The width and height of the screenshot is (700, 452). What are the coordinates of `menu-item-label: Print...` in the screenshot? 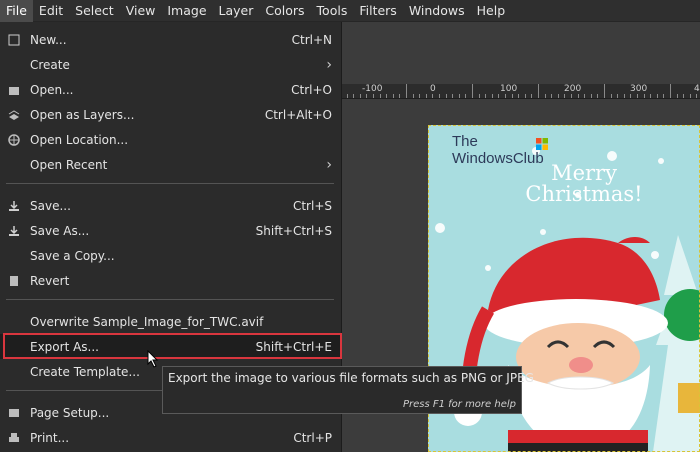 It's located at (50, 437).